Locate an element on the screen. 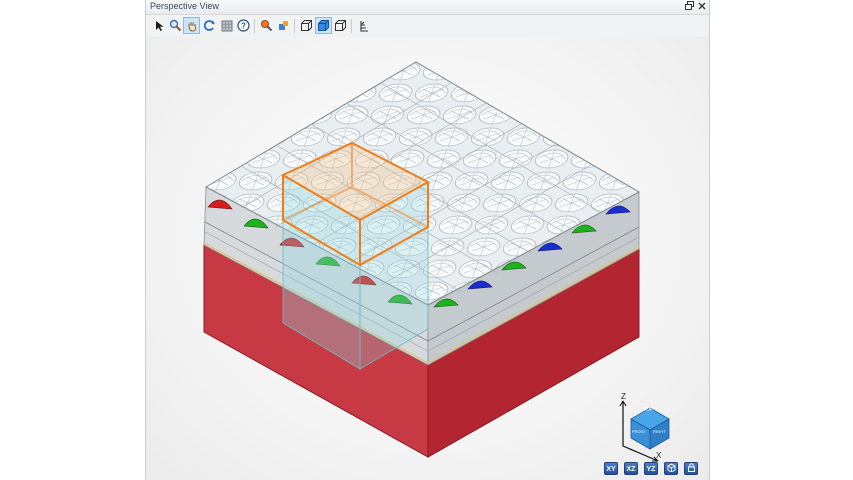  hidden-line-box-icon is located at coordinates (340, 25).